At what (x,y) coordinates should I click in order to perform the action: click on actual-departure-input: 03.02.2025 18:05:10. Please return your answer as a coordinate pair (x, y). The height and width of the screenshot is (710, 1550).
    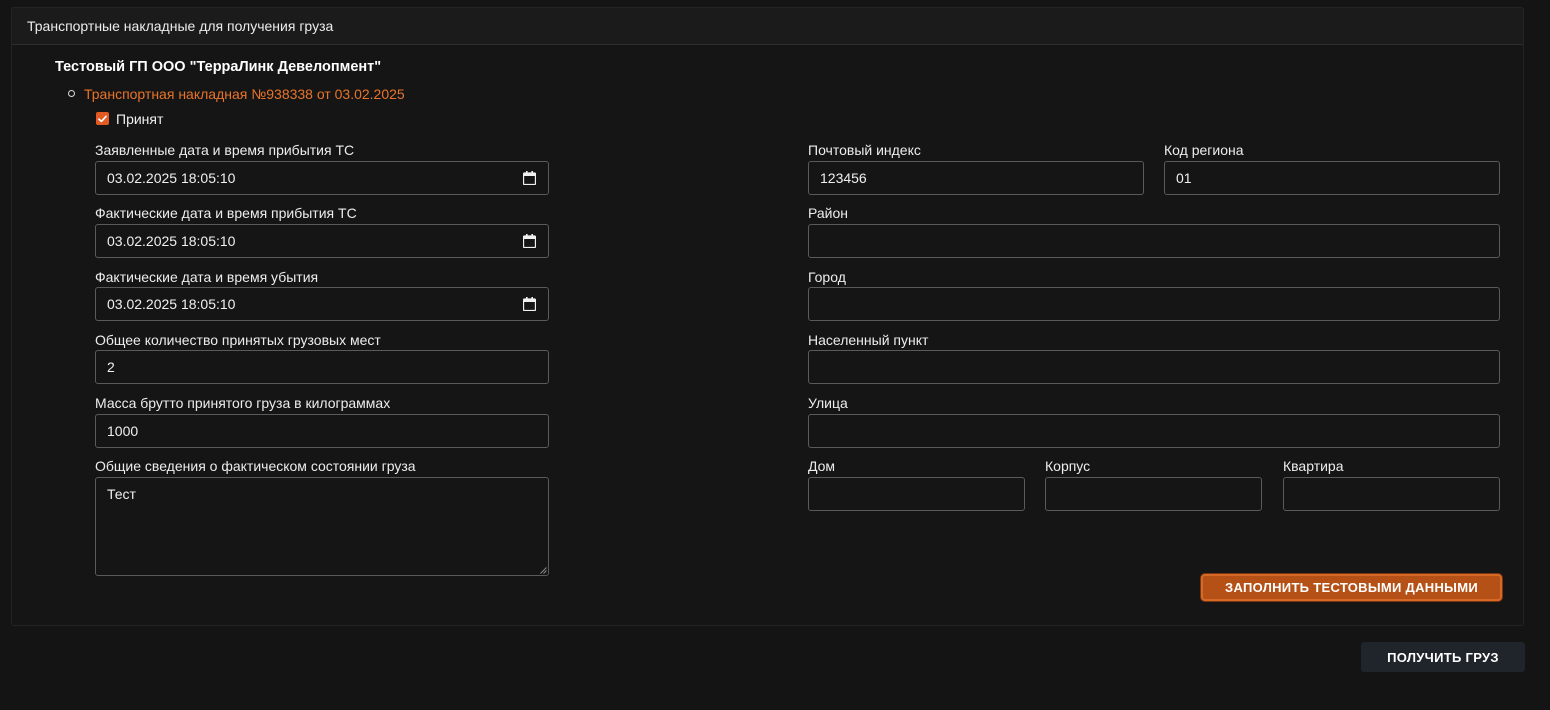
    Looking at the image, I should click on (322, 304).